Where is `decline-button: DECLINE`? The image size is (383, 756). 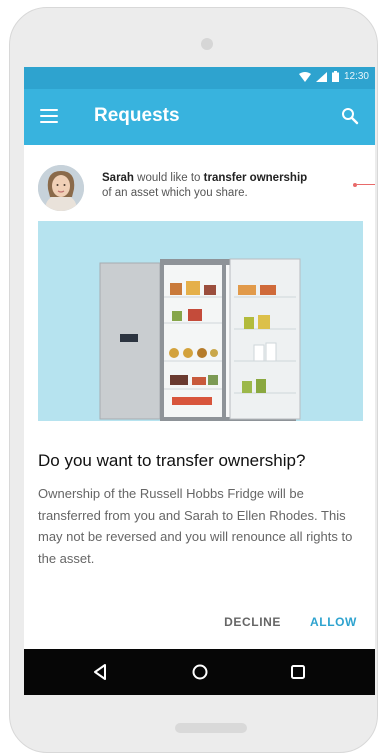
decline-button: DECLINE is located at coordinates (252, 622).